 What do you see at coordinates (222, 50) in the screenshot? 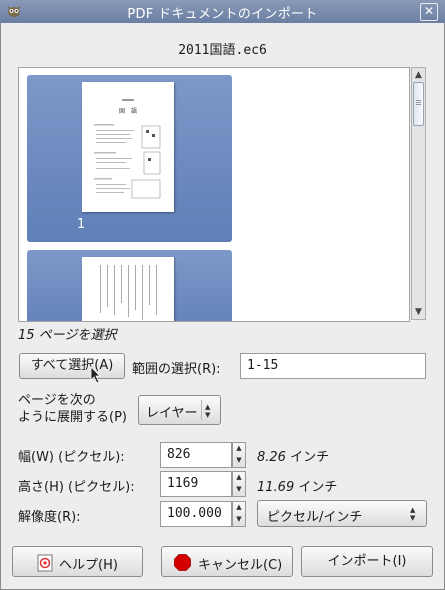
I see `document-filename: 2011国語.ec6` at bounding box center [222, 50].